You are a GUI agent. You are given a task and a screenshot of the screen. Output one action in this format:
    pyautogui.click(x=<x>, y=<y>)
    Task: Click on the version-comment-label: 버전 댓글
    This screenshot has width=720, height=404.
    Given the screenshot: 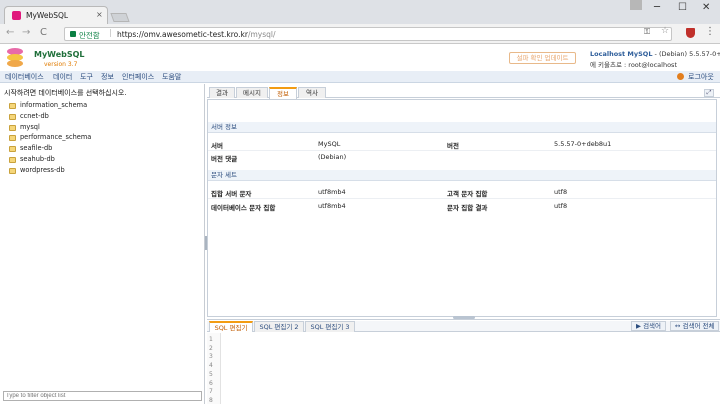 What is the action you would take?
    pyautogui.click(x=224, y=159)
    